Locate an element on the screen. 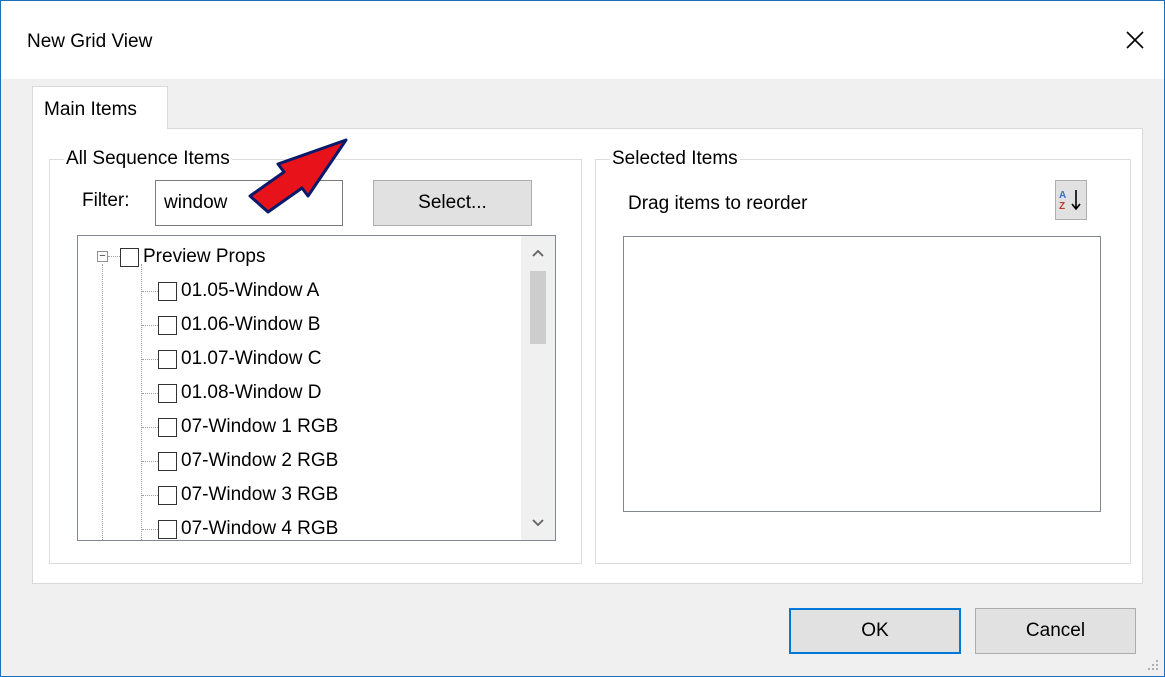 The width and height of the screenshot is (1165, 677). close-icon is located at coordinates (1135, 40).